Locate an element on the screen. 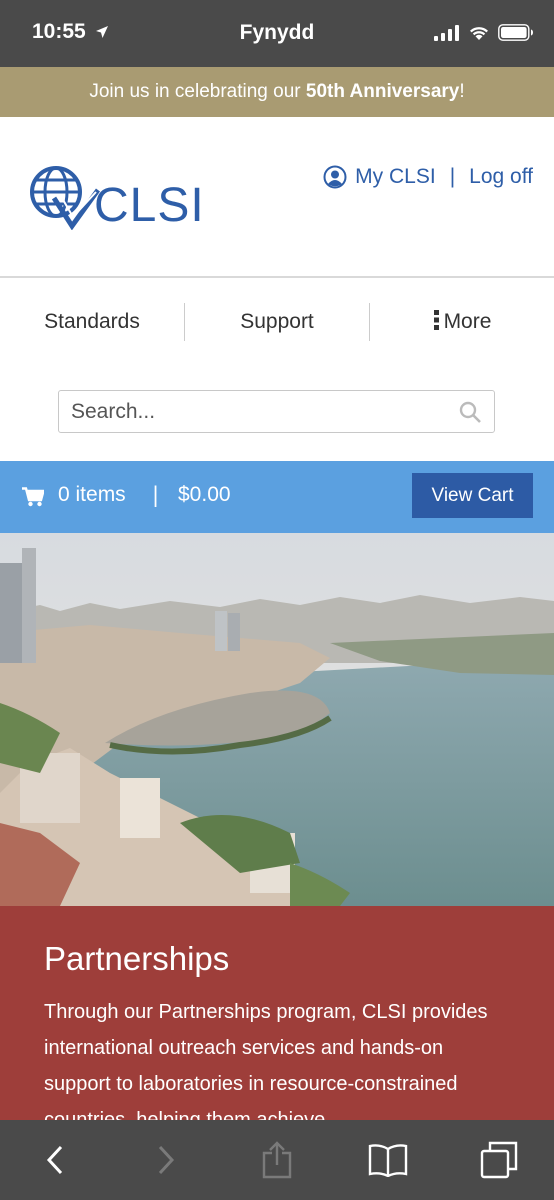  search-input is located at coordinates (264, 411).